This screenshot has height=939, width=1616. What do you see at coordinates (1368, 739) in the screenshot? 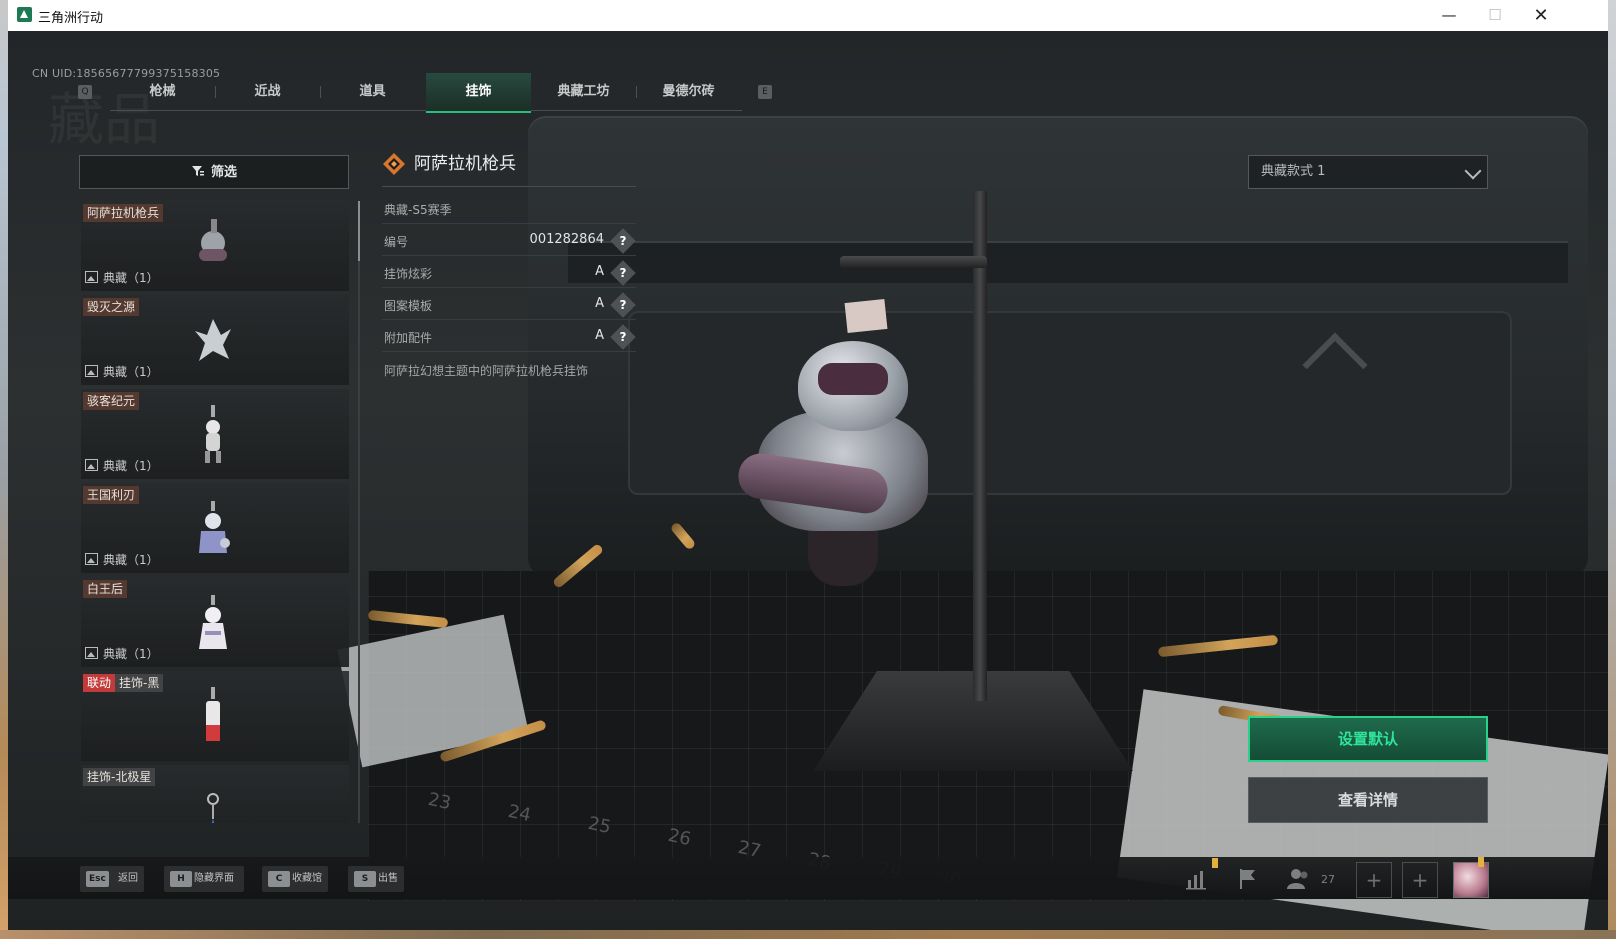
I see `set-default-button: 设置默认` at bounding box center [1368, 739].